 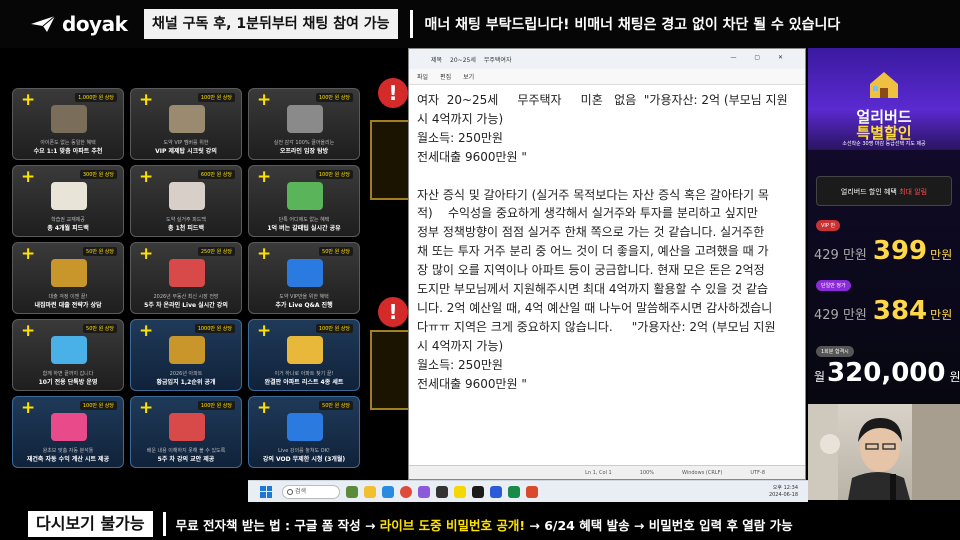 What do you see at coordinates (68, 143) in the screenshot?
I see `card-caption: 아이폰도 없는 동일한 혜택` at bounding box center [68, 143].